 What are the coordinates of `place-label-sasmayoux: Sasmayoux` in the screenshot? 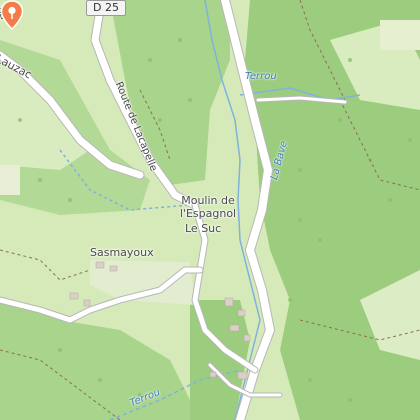 It's located at (122, 252).